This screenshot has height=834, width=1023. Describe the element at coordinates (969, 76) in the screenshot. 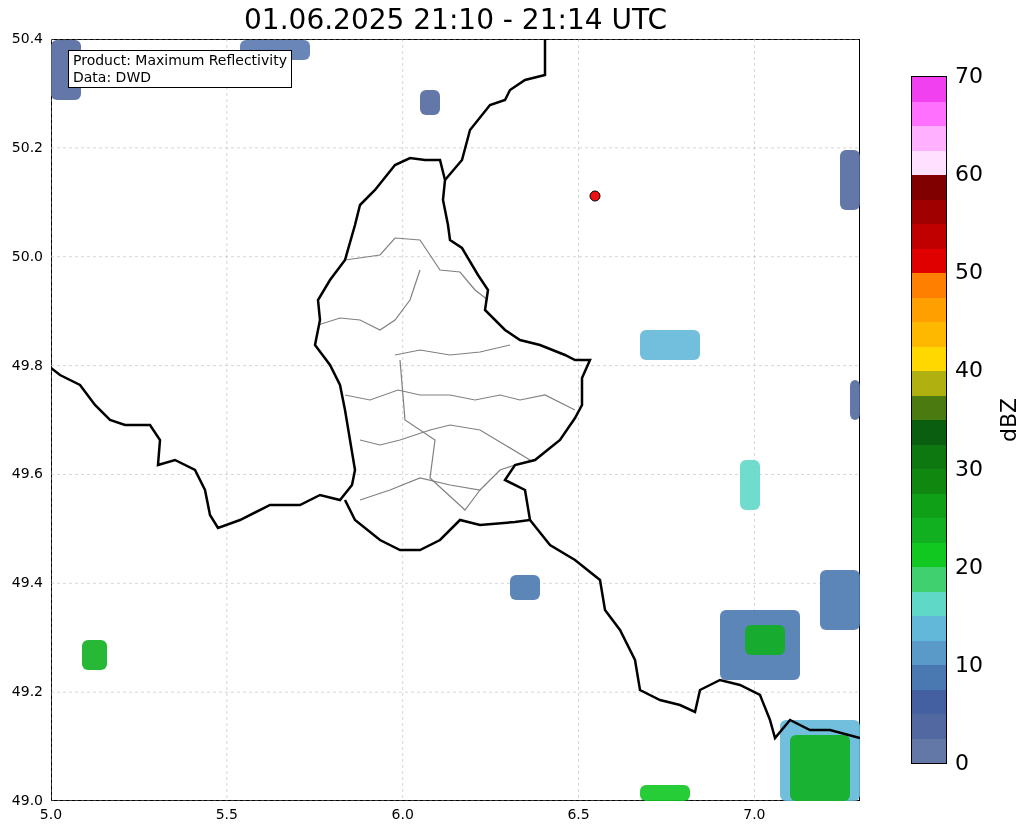

I see `colorbar-tick-label: 70` at that location.